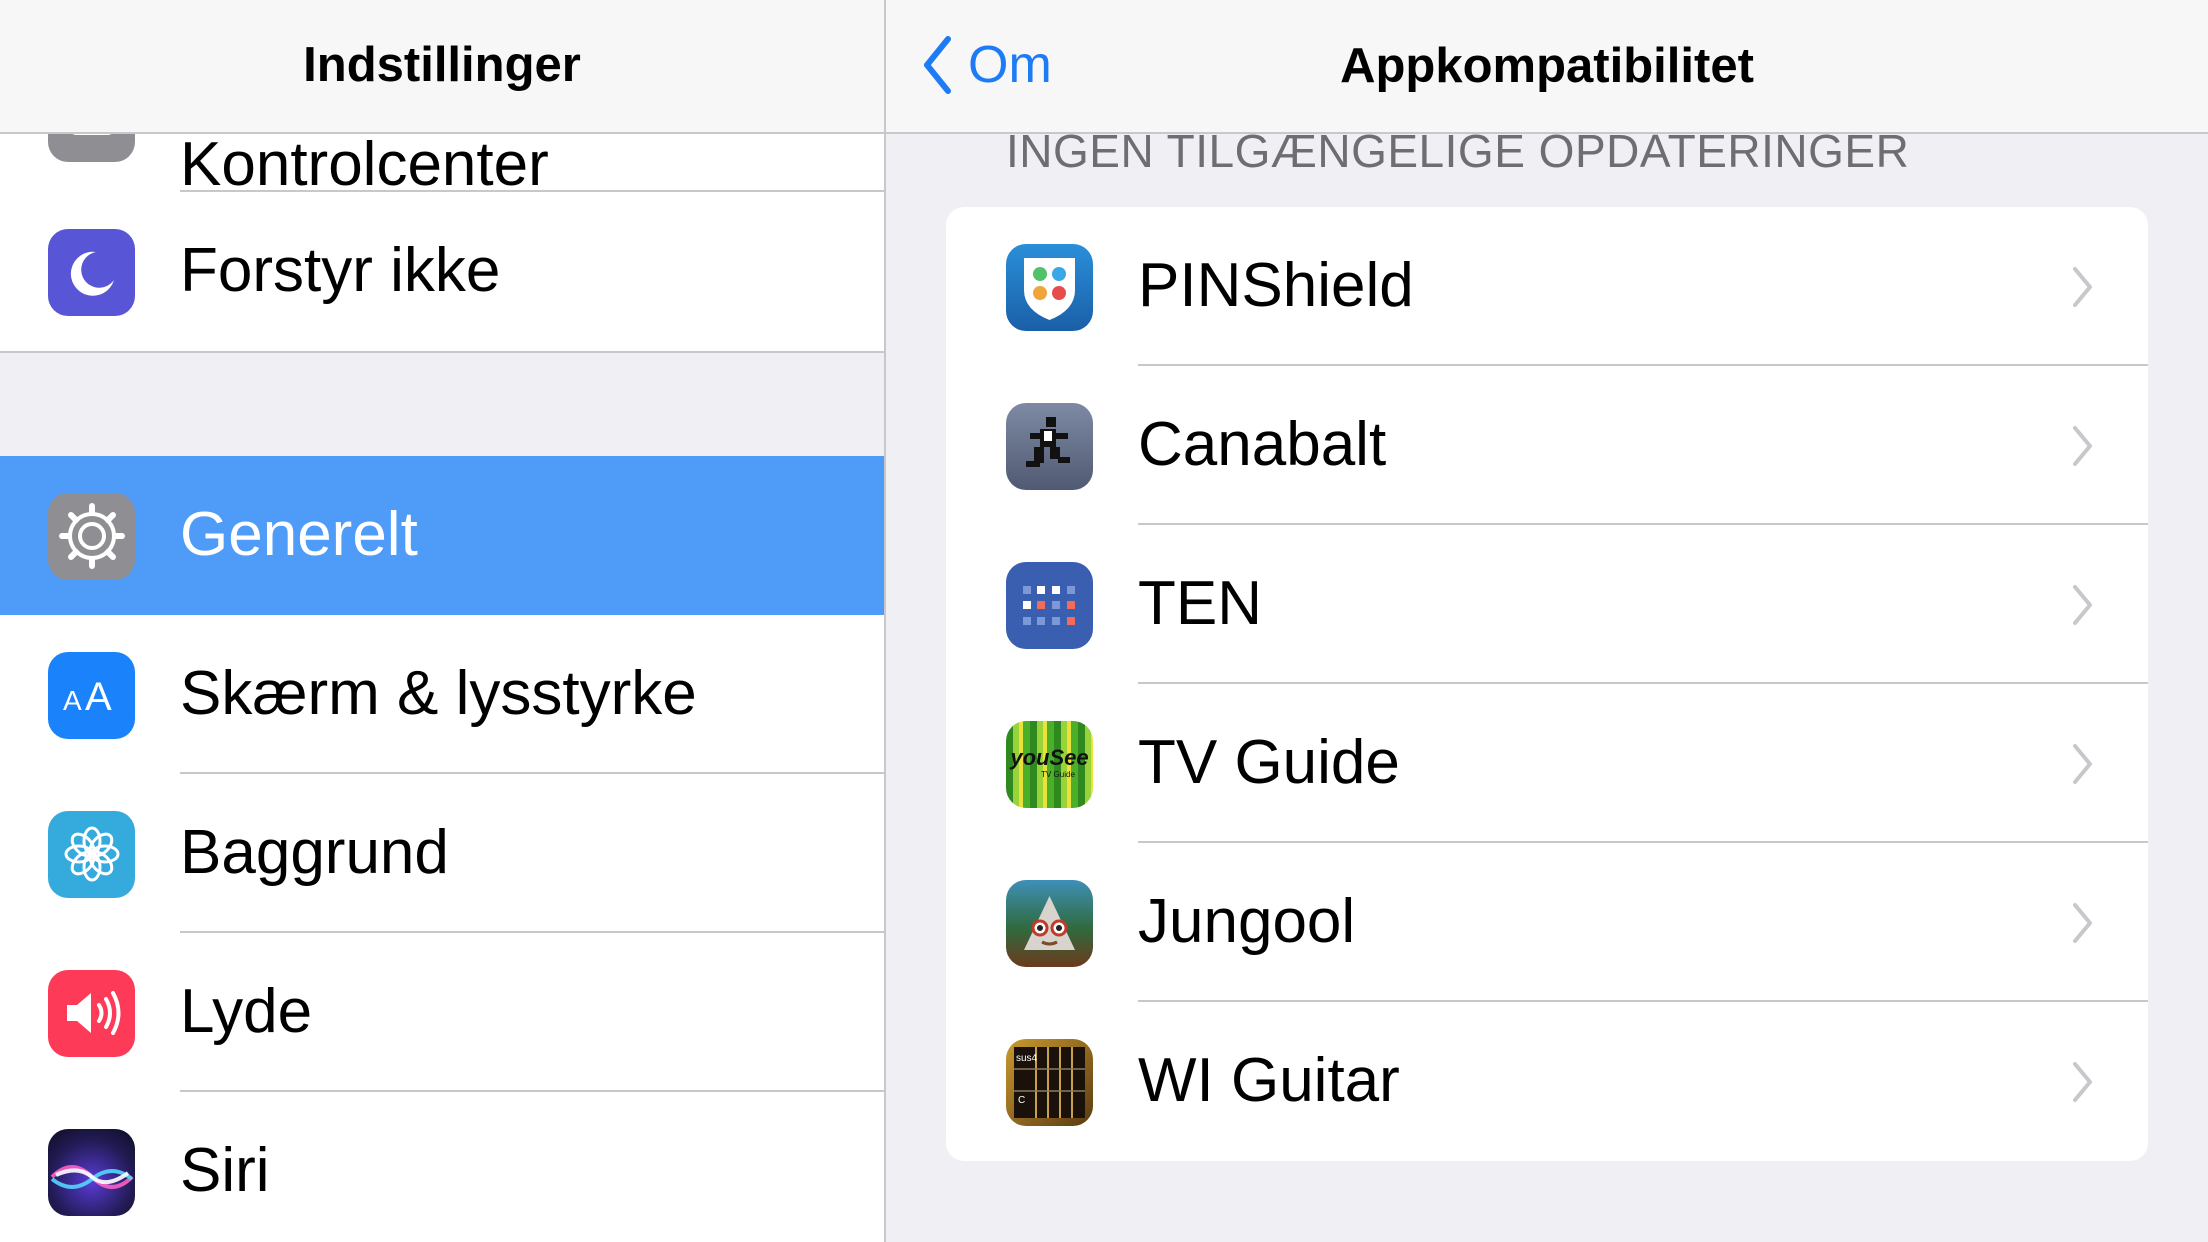 This screenshot has height=1242, width=2208. Describe the element at coordinates (1021, 1100) in the screenshot. I see `wi-guitar-icon-subtext: C` at that location.